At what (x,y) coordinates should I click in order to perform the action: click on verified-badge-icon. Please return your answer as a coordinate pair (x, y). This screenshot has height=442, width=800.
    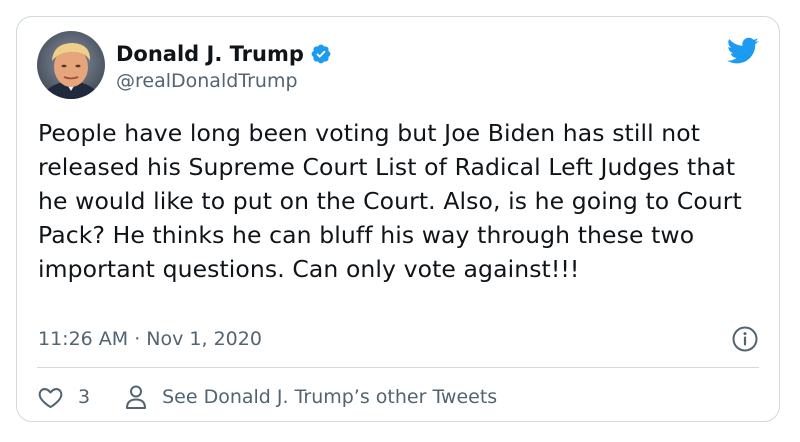
    Looking at the image, I should click on (321, 54).